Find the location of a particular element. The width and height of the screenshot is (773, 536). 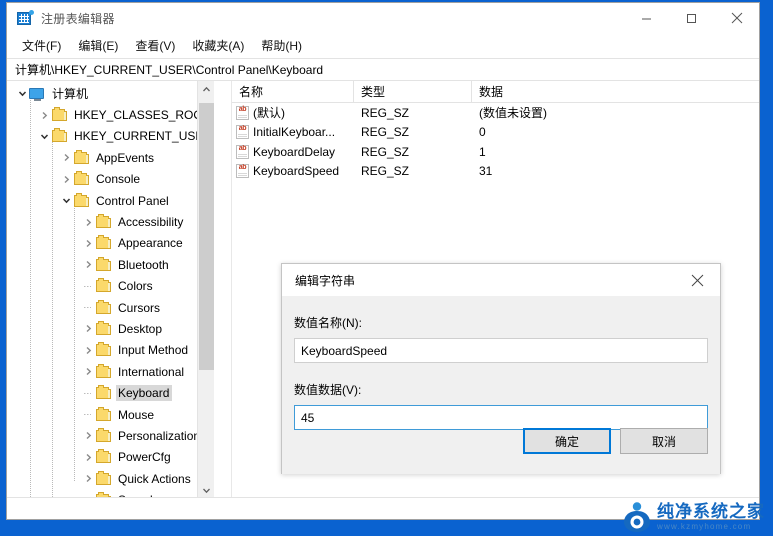

tree-item-label: Colors is located at coordinates (135, 286).